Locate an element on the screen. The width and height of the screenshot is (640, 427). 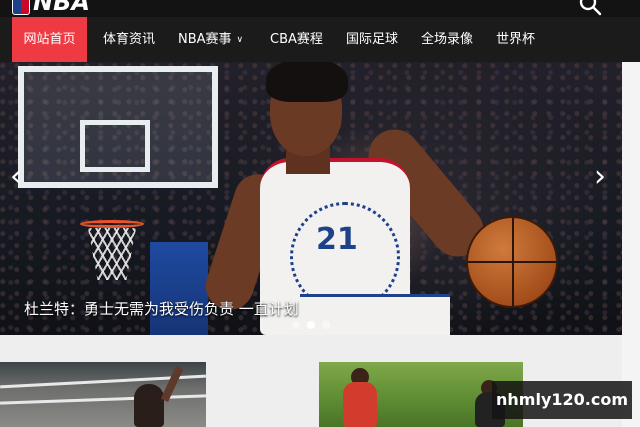
carousel-next-button: › is located at coordinates (600, 177).